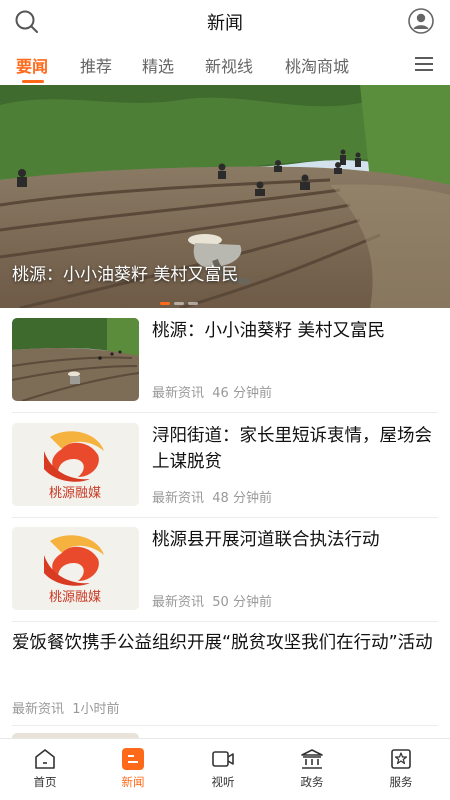 The height and width of the screenshot is (800, 450). I want to click on news-meta: 最新资讯 1小时前, so click(66, 707).